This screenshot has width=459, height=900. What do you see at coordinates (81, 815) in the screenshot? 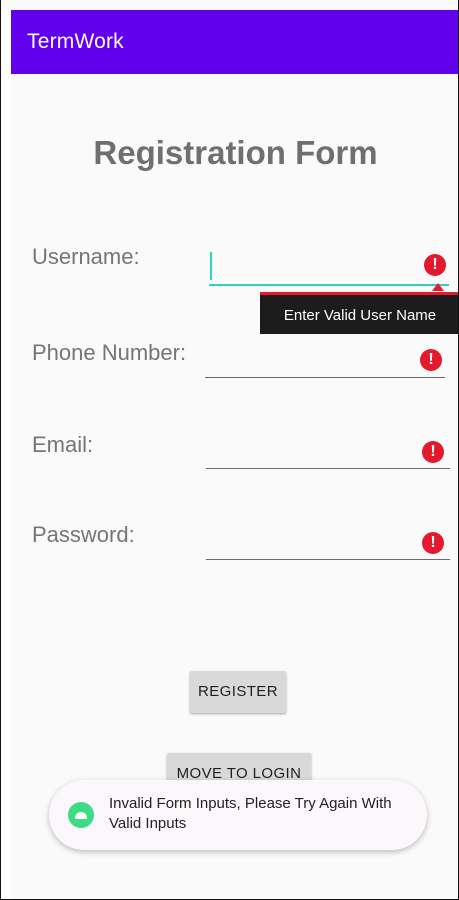
I see `android-icon` at bounding box center [81, 815].